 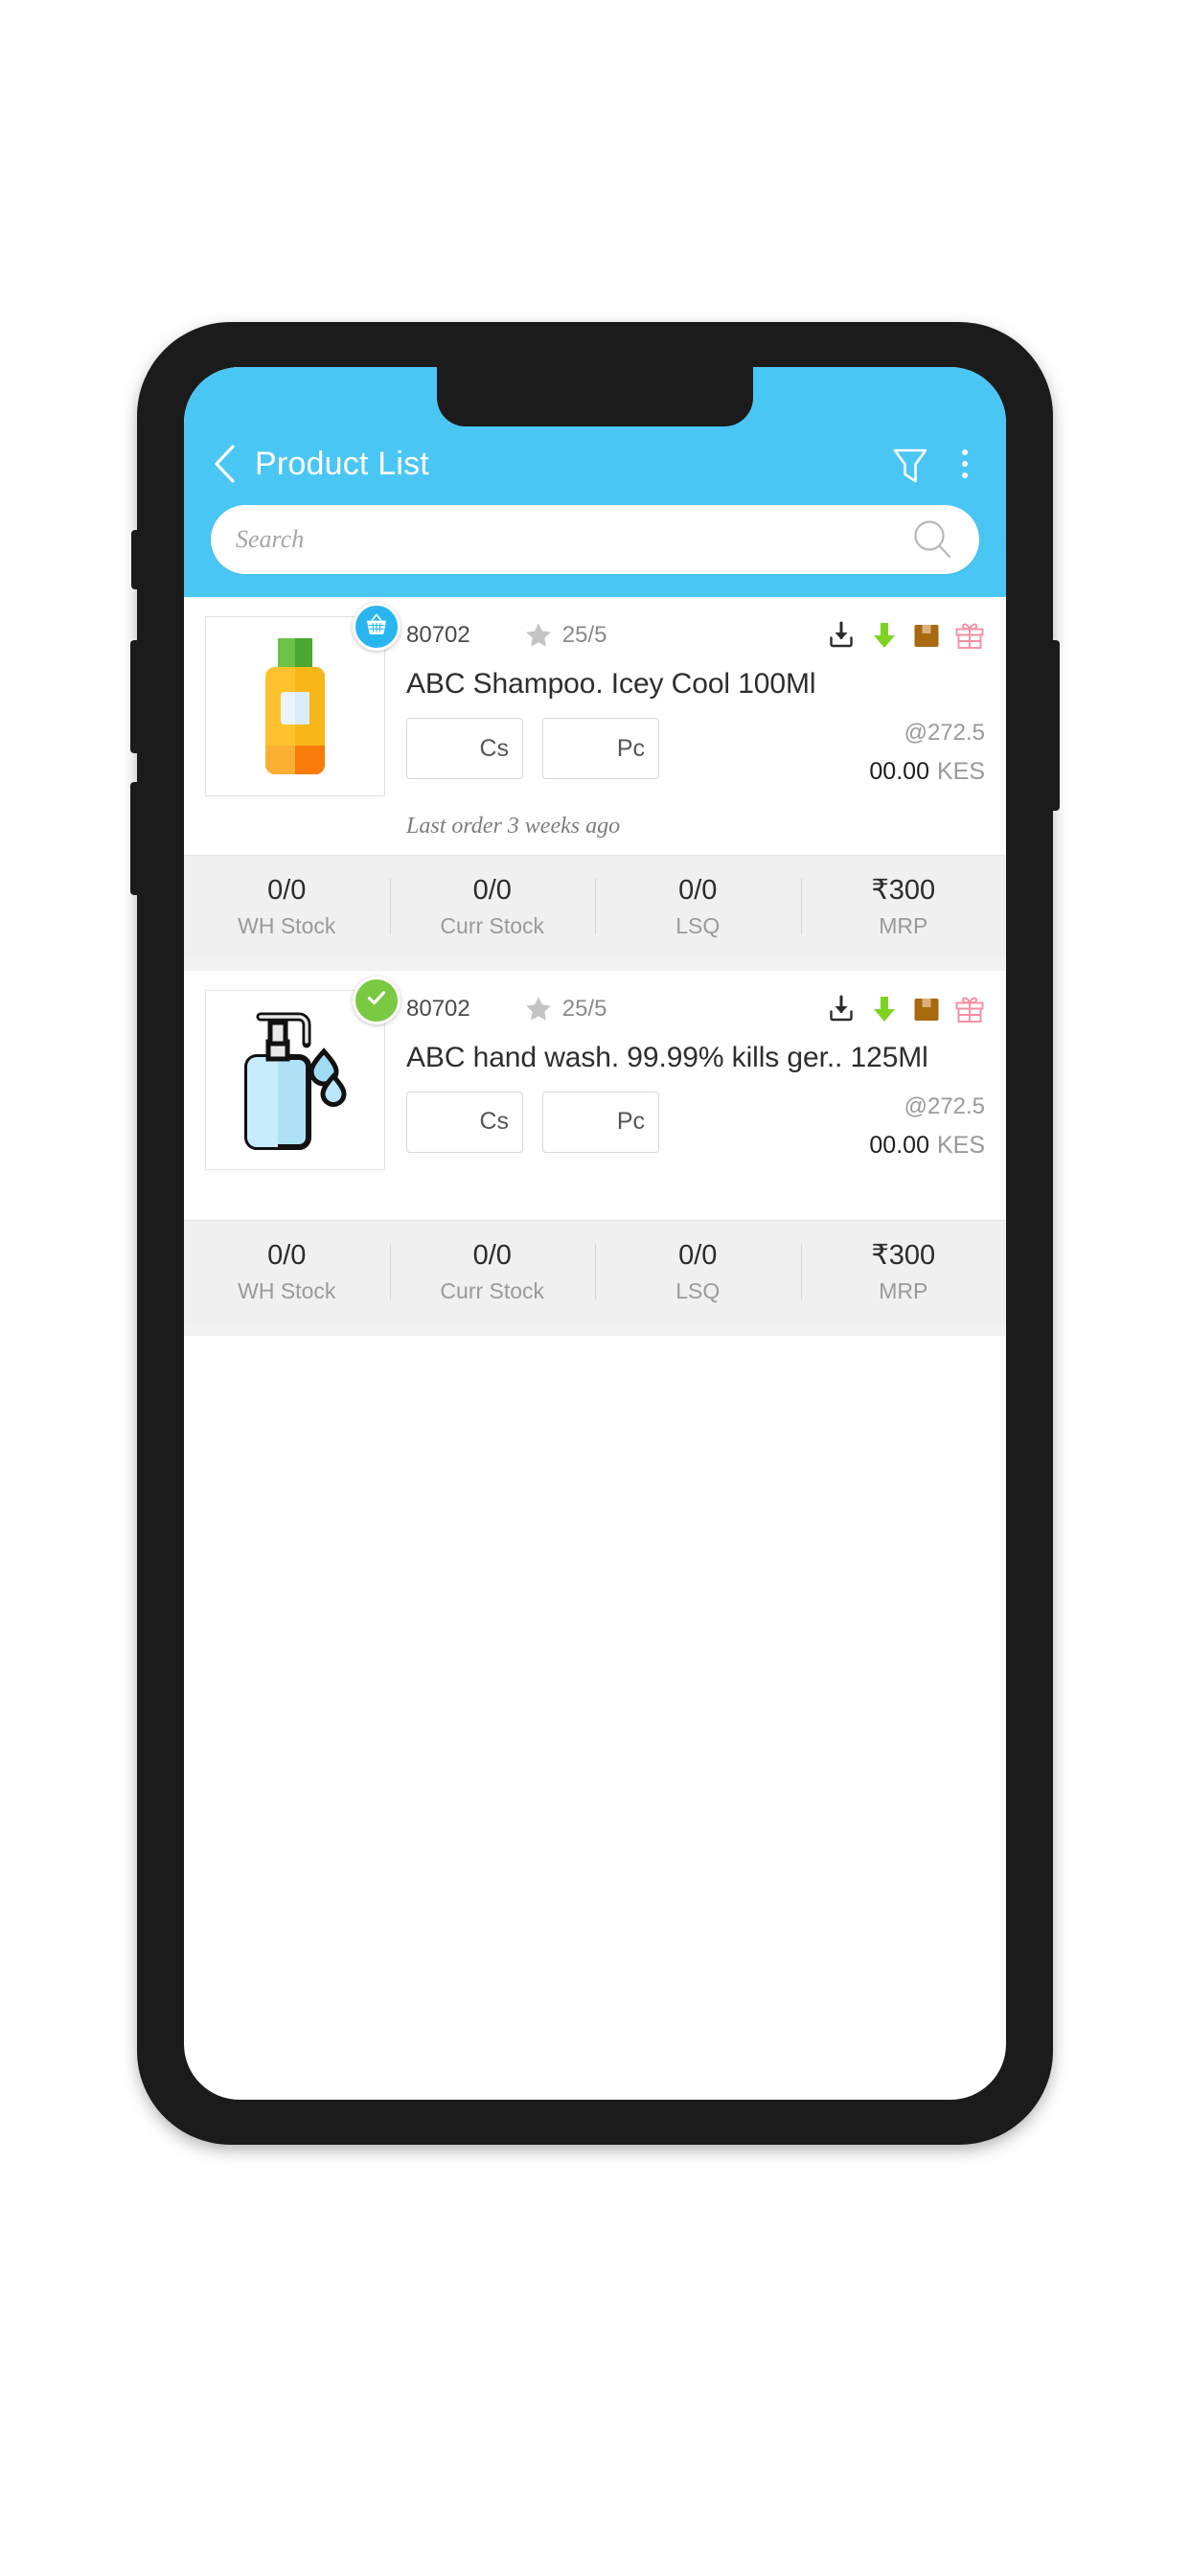 What do you see at coordinates (595, 1197) in the screenshot?
I see `product-last-order` at bounding box center [595, 1197].